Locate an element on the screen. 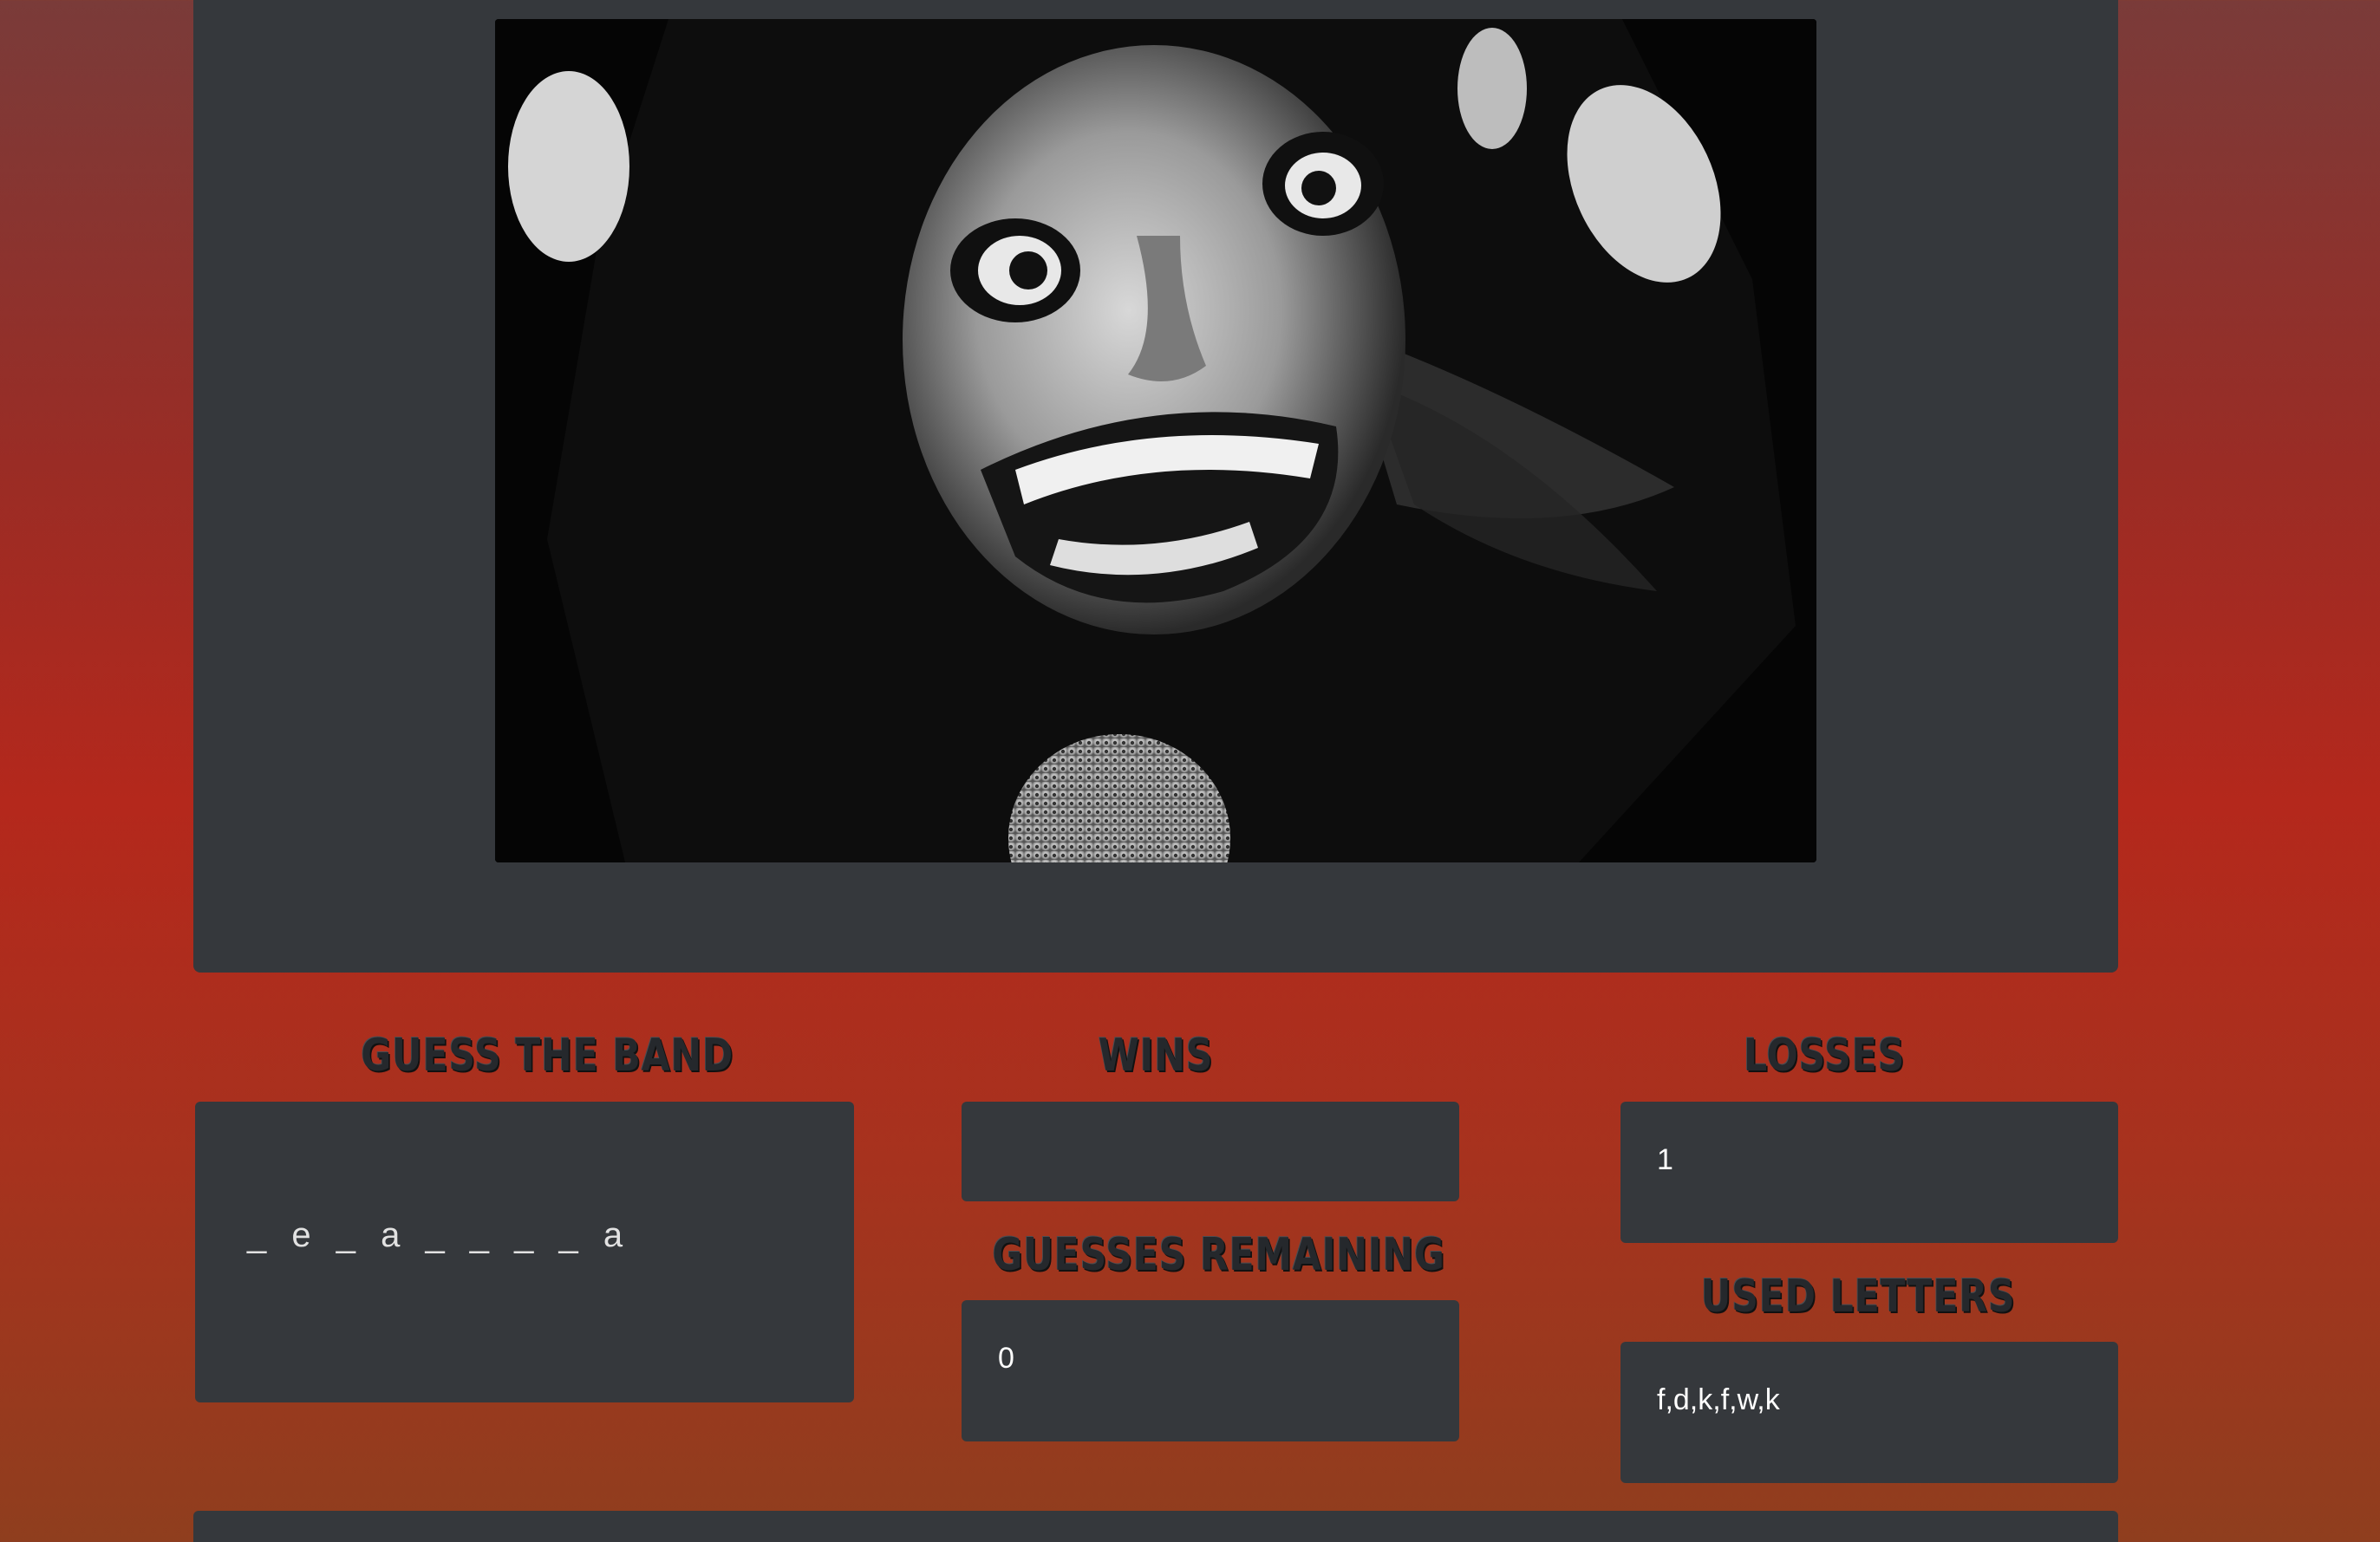  losses-heading: LOSSES is located at coordinates (1825, 1056).